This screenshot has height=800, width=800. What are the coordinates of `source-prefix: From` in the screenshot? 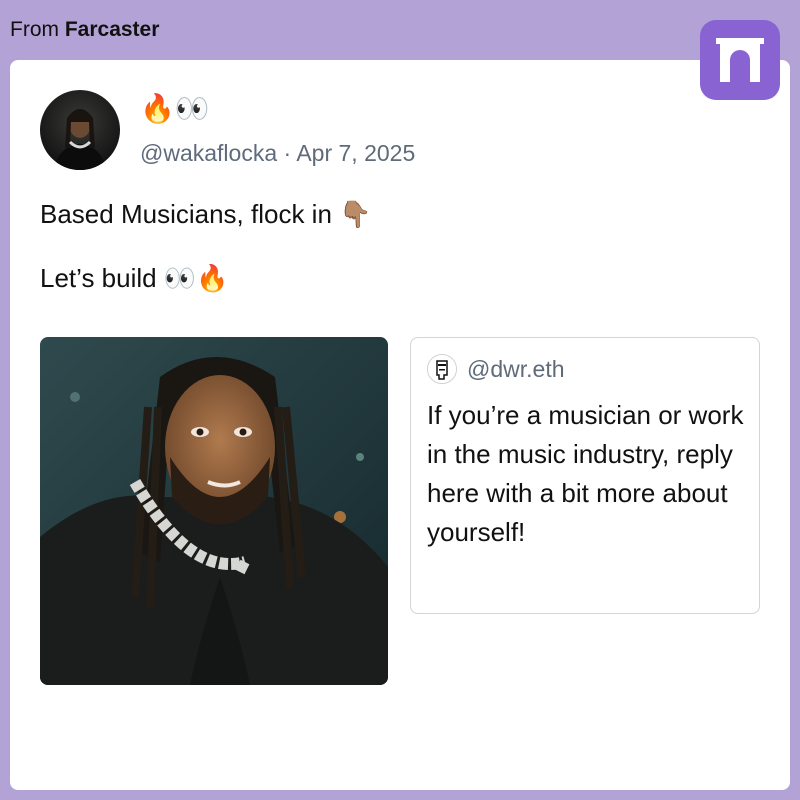 It's located at (34, 29).